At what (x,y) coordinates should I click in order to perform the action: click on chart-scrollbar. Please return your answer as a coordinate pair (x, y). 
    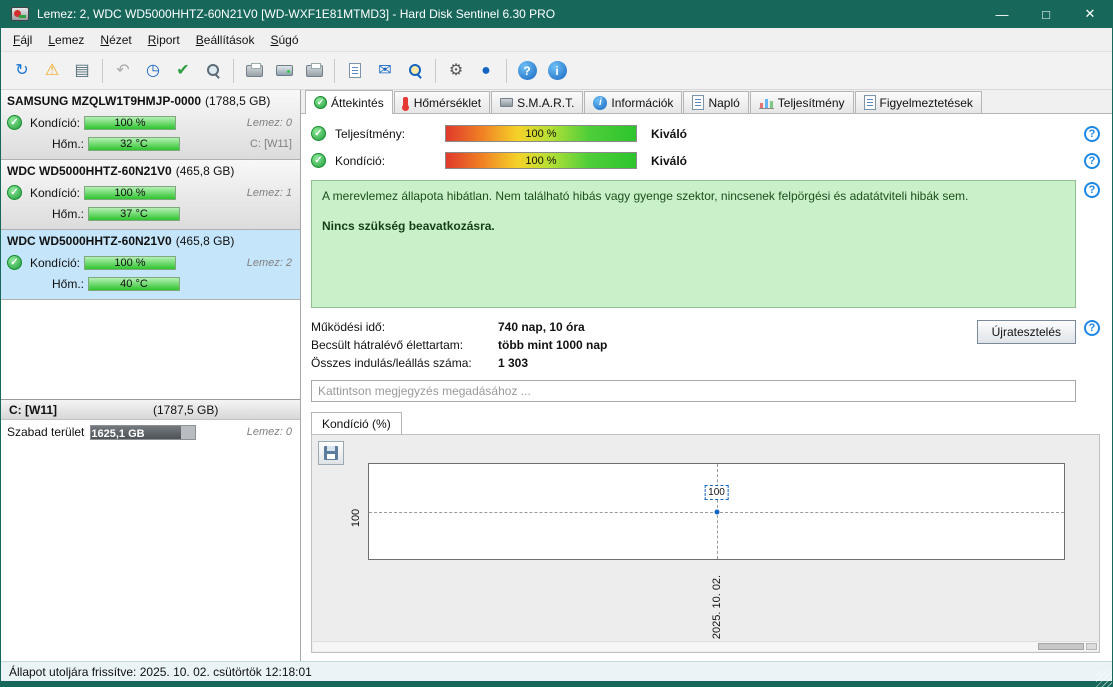
    Looking at the image, I should click on (705, 646).